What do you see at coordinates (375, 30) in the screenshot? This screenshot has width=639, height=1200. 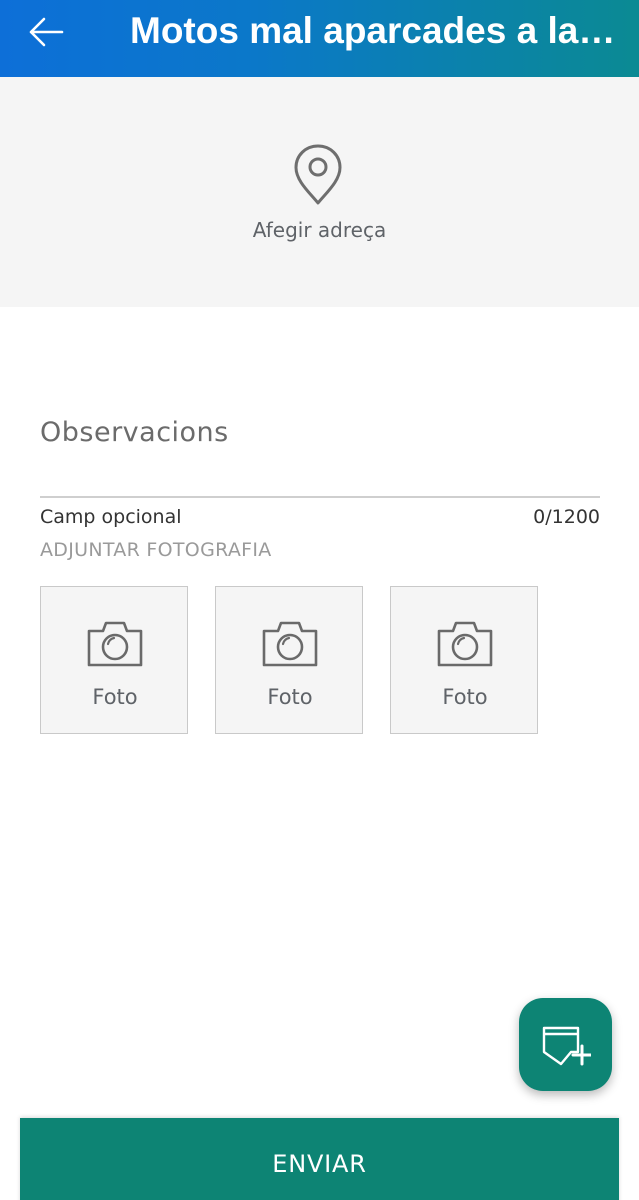 I see `page-title: Motos mal aparcades a la vorera` at bounding box center [375, 30].